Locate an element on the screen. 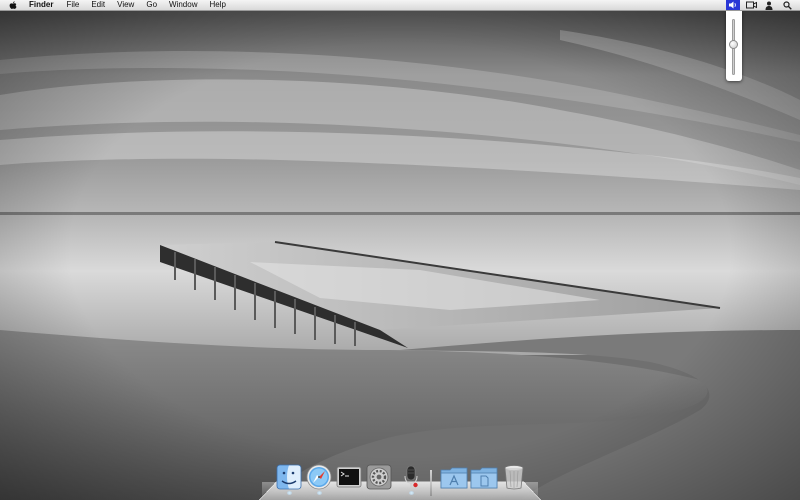 The width and height of the screenshot is (800, 500). apple-logo-icon is located at coordinates (14, 5).